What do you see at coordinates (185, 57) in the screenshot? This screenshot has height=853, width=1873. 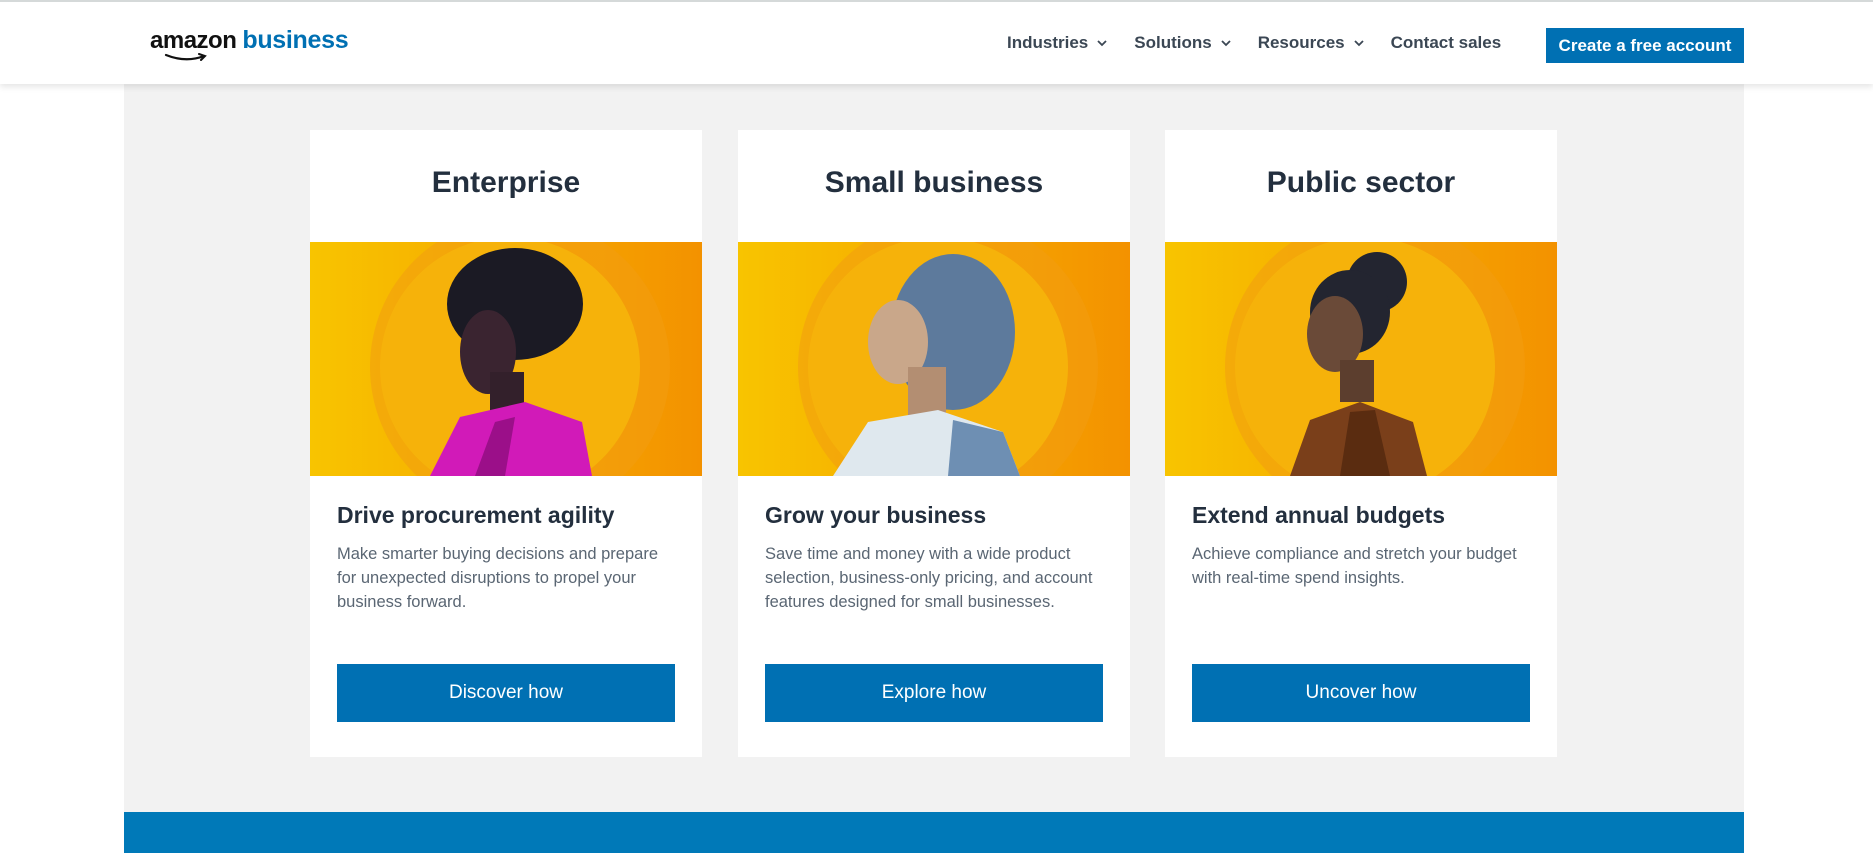 I see `amazon-smile-icon` at bounding box center [185, 57].